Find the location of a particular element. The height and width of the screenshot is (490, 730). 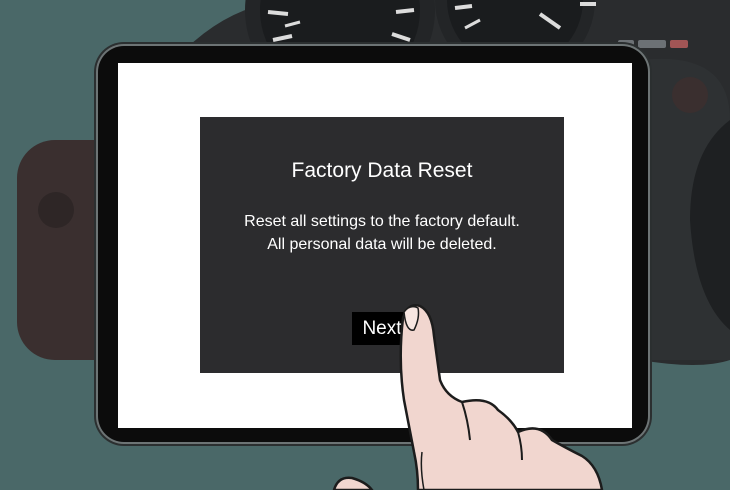

next-button: Next is located at coordinates (382, 328).